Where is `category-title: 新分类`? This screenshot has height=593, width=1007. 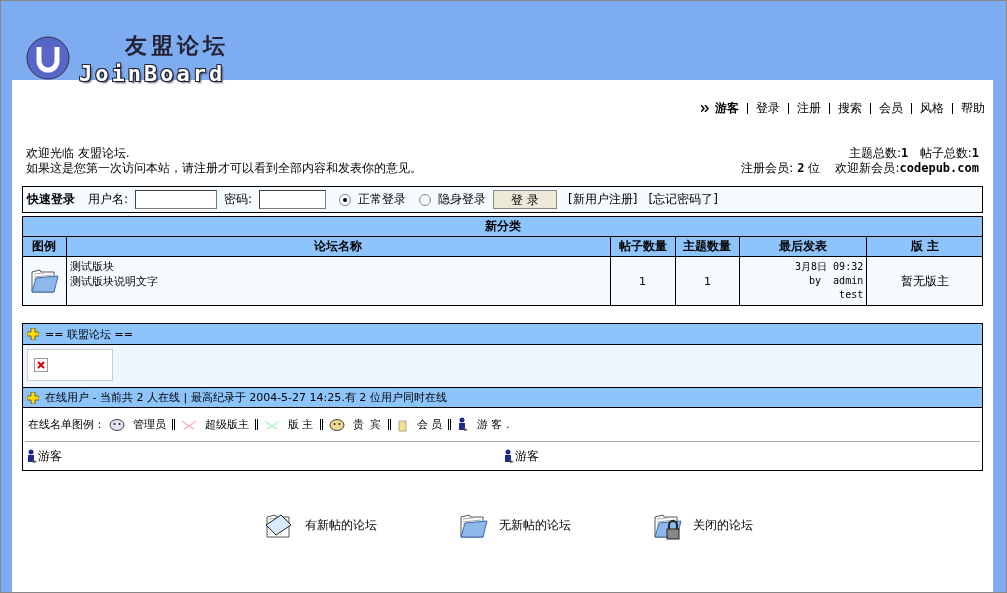 category-title: 新分类 is located at coordinates (502, 226).